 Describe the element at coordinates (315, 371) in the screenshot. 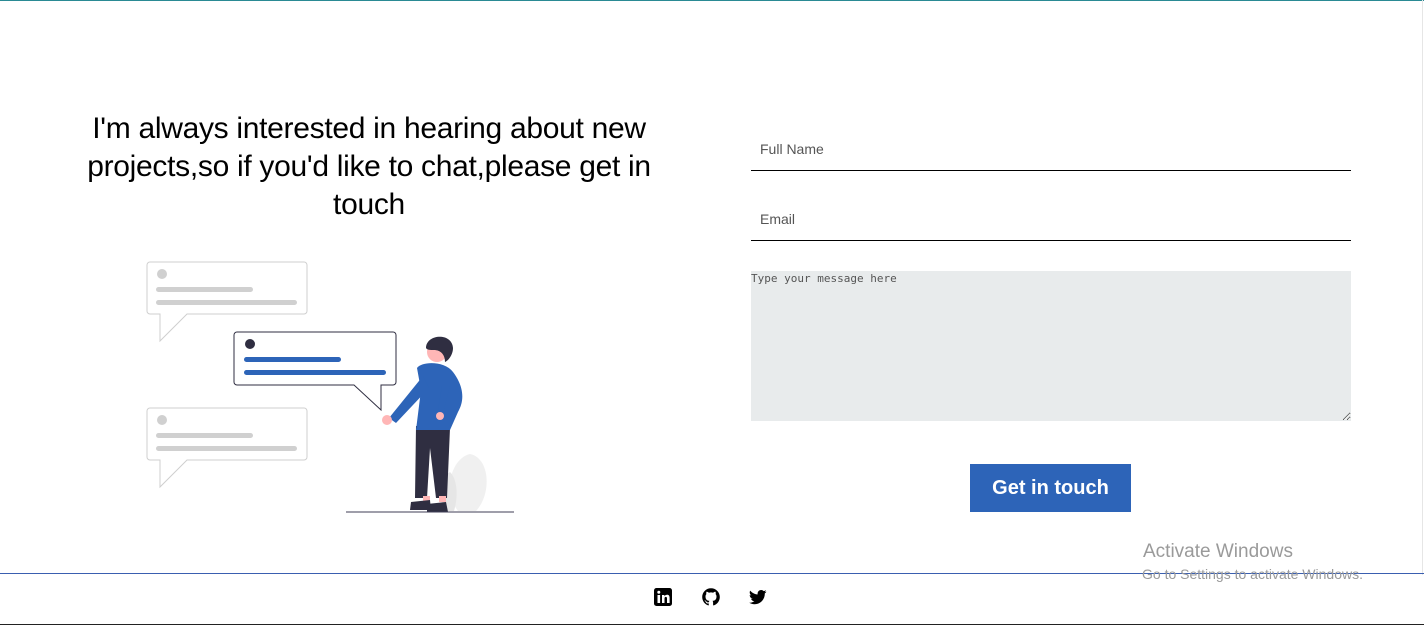

I see `chat-bubble-active` at that location.